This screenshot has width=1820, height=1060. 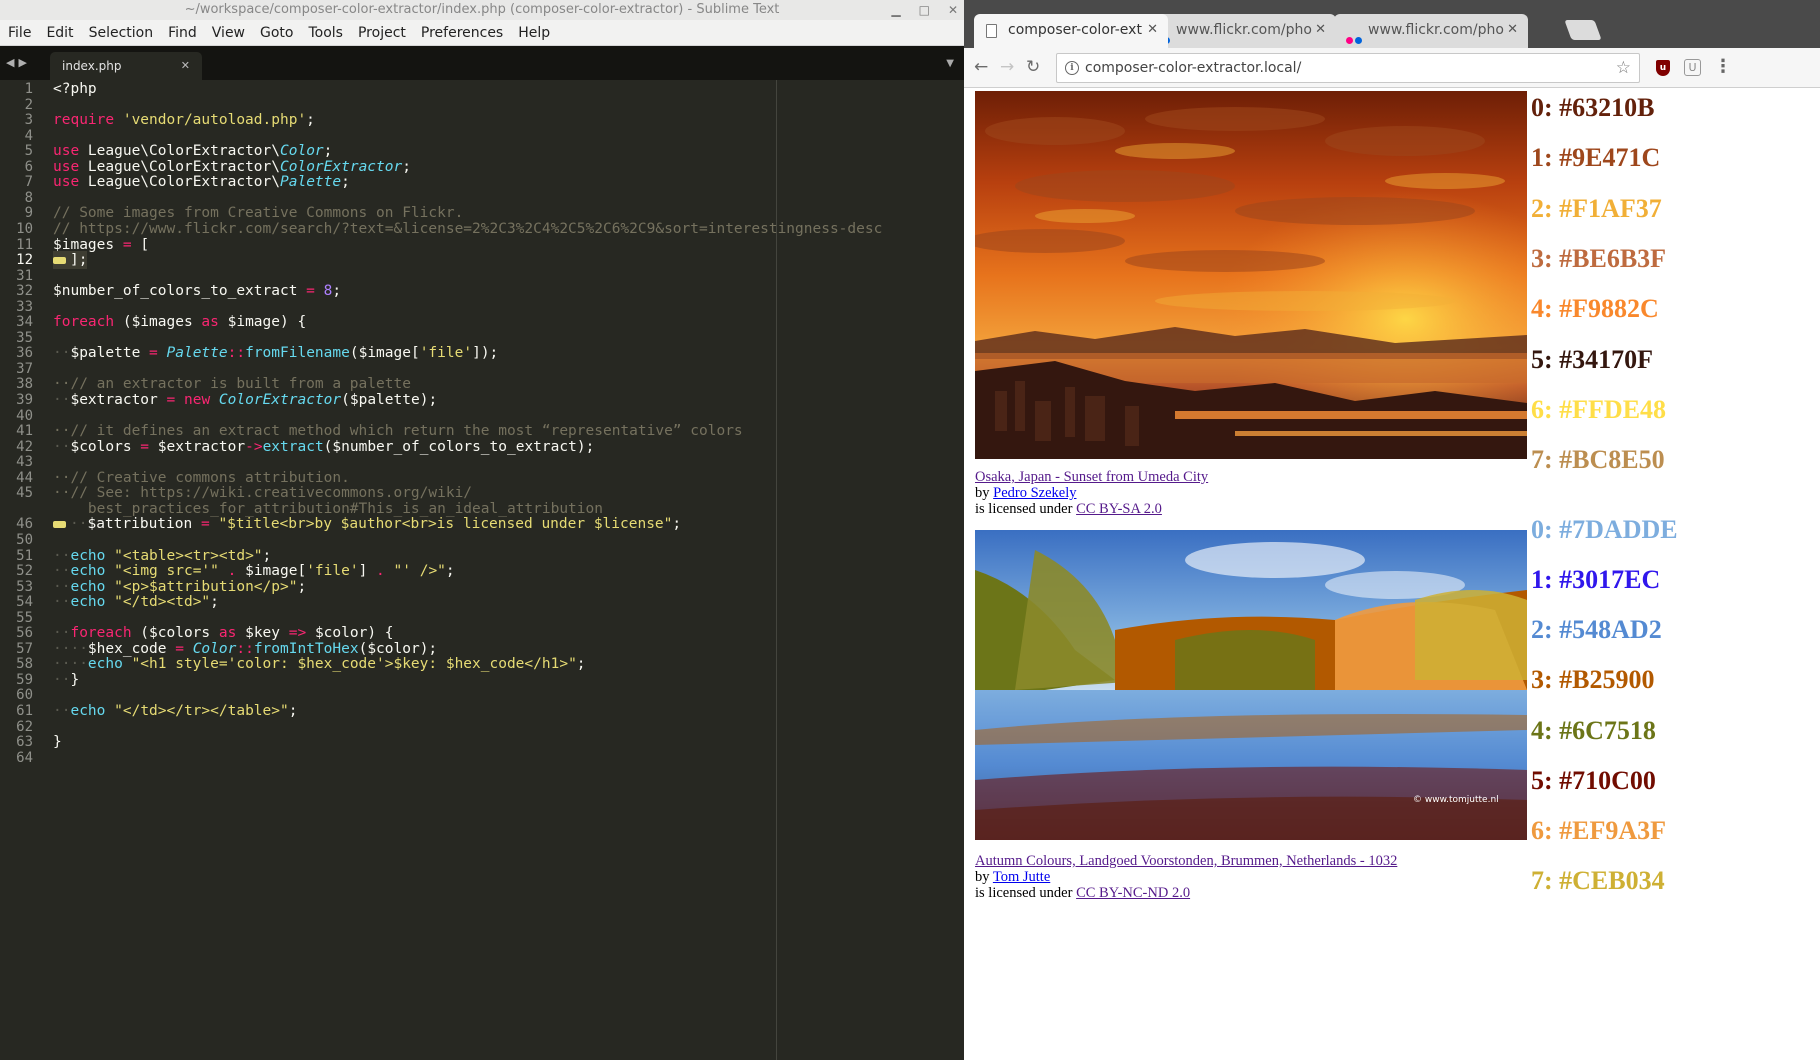 I want to click on menu-help: Help, so click(x=534, y=33).